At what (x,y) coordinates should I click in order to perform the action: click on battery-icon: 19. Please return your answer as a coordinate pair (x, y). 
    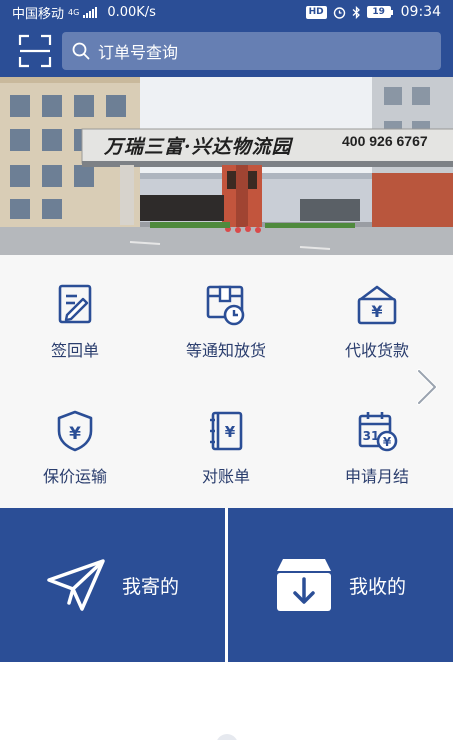
    Looking at the image, I should click on (379, 12).